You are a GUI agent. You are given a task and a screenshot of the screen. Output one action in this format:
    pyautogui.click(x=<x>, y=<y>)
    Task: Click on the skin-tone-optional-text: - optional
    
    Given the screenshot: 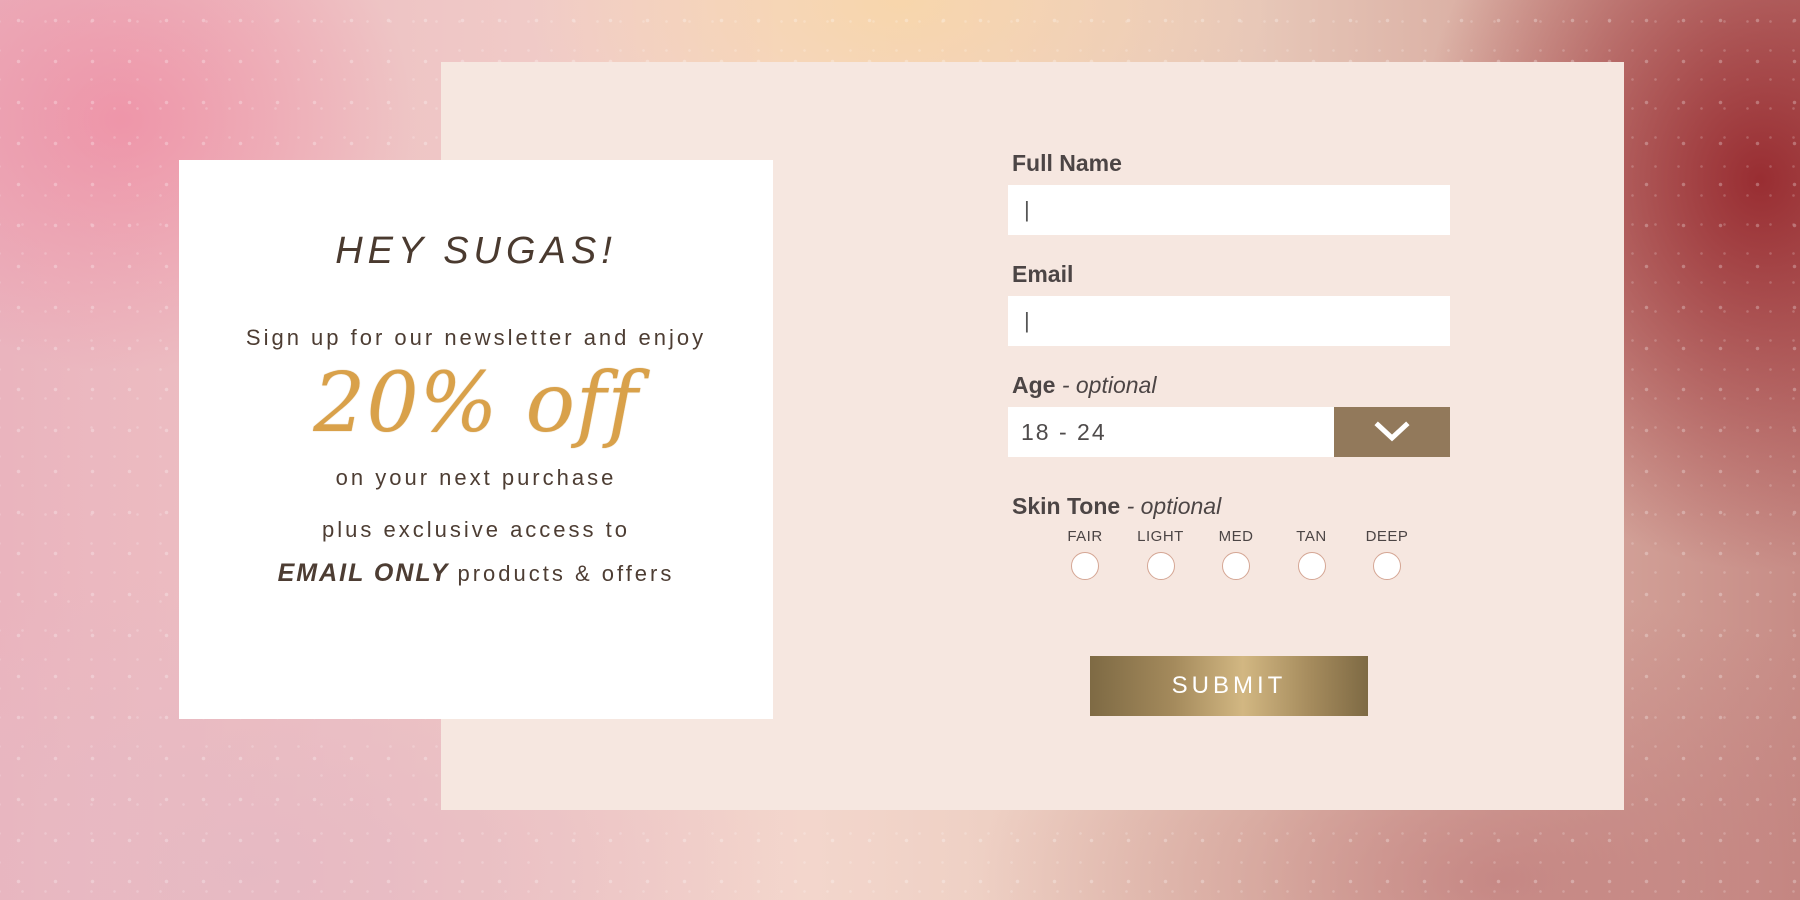 What is the action you would take?
    pyautogui.click(x=1174, y=506)
    